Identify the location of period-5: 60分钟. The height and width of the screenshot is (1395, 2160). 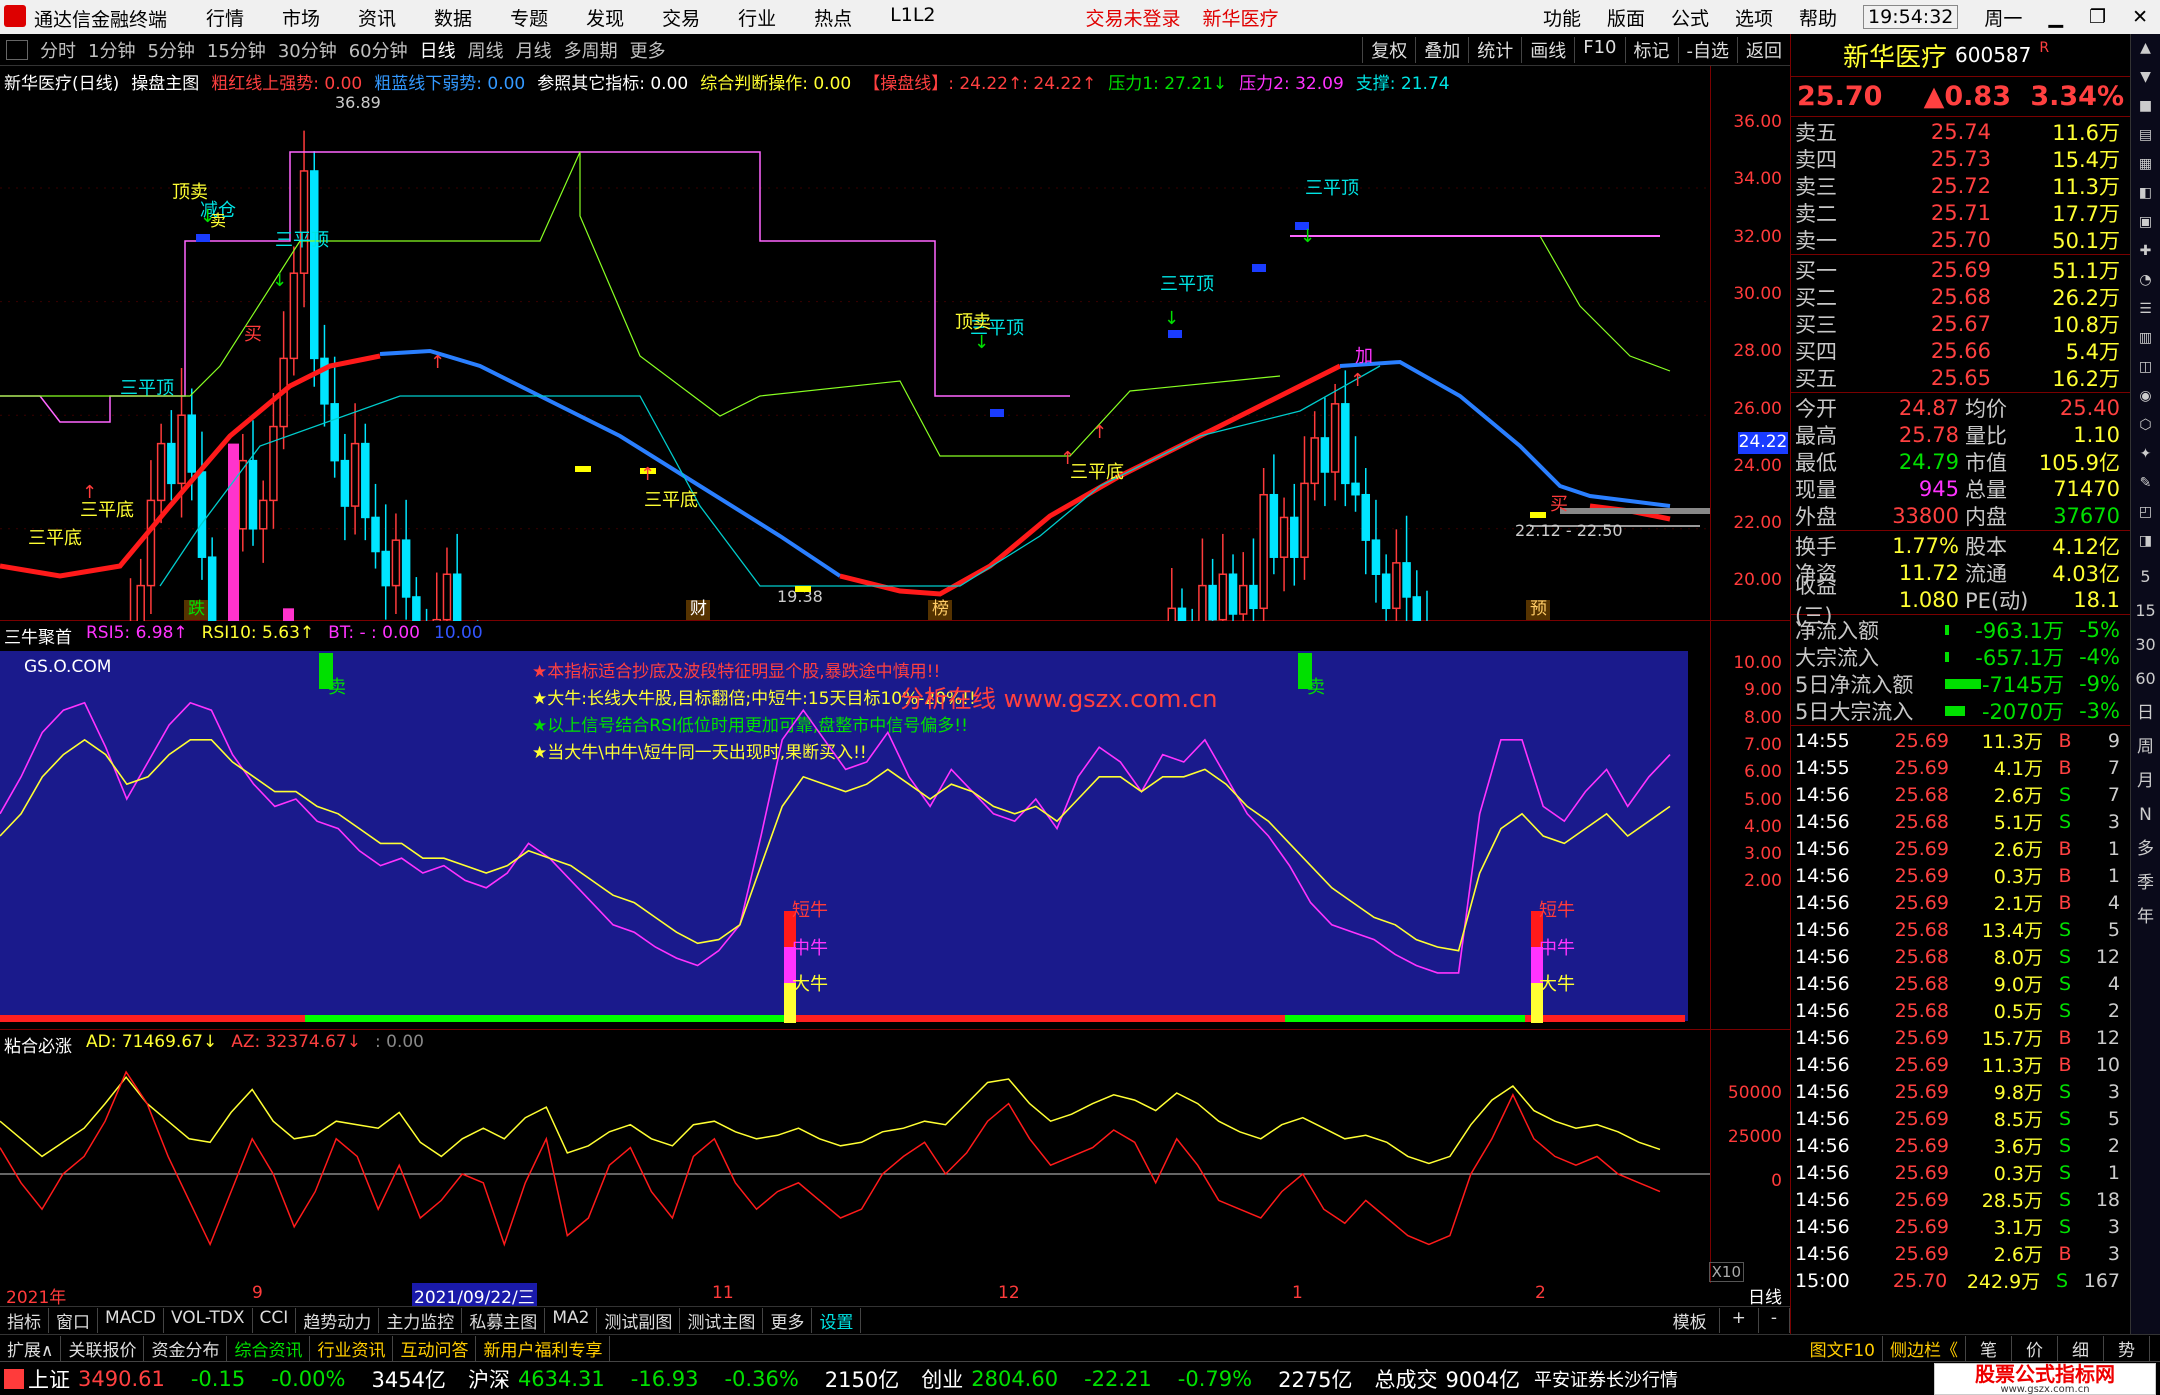
(378, 50).